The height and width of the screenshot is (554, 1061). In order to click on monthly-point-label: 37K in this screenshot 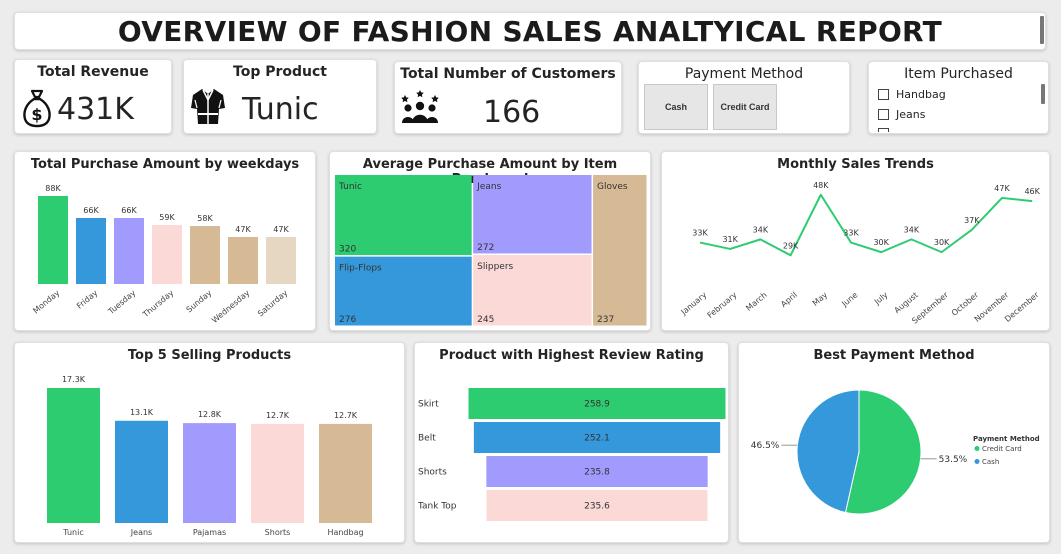, I will do `click(972, 220)`.